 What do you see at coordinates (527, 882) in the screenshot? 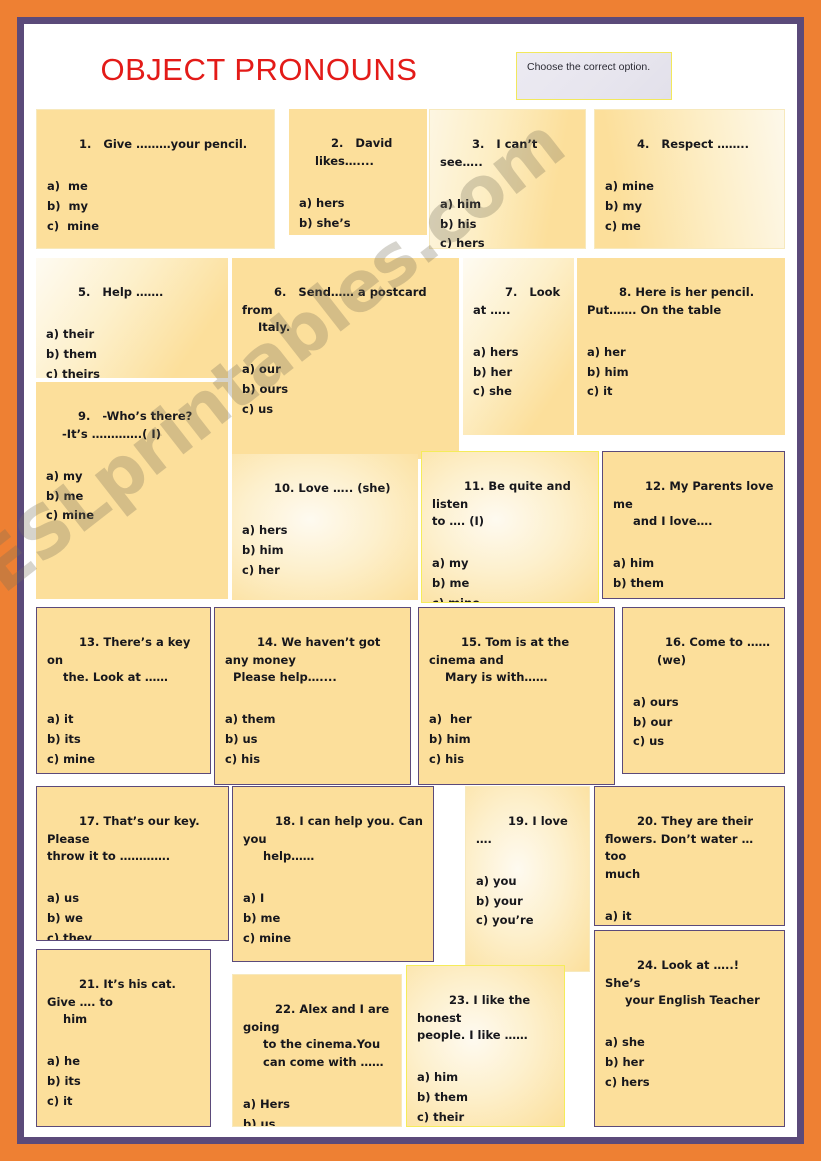
I see `option-a: a) you` at bounding box center [527, 882].